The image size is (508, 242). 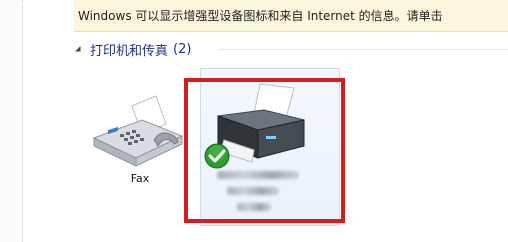 What do you see at coordinates (138, 131) in the screenshot?
I see `fax-icon` at bounding box center [138, 131].